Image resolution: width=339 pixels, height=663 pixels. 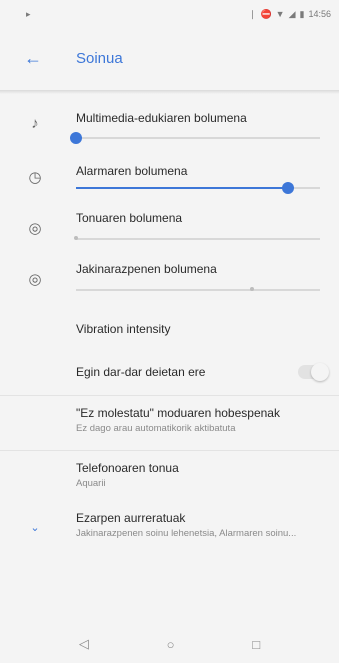 I want to click on dnd-preferences-subtitle: Ez dago arau automatikorik aktibatuta, so click(x=156, y=428).